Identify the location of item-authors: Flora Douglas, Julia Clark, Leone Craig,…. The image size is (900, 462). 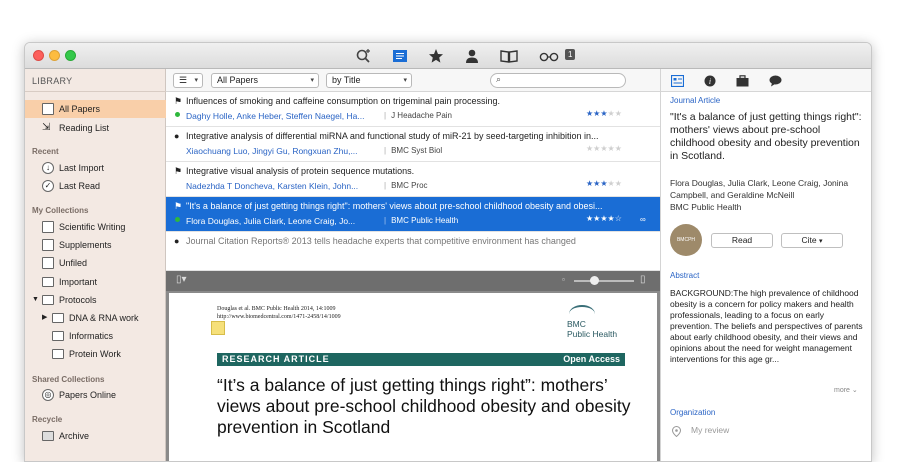
(768, 189).